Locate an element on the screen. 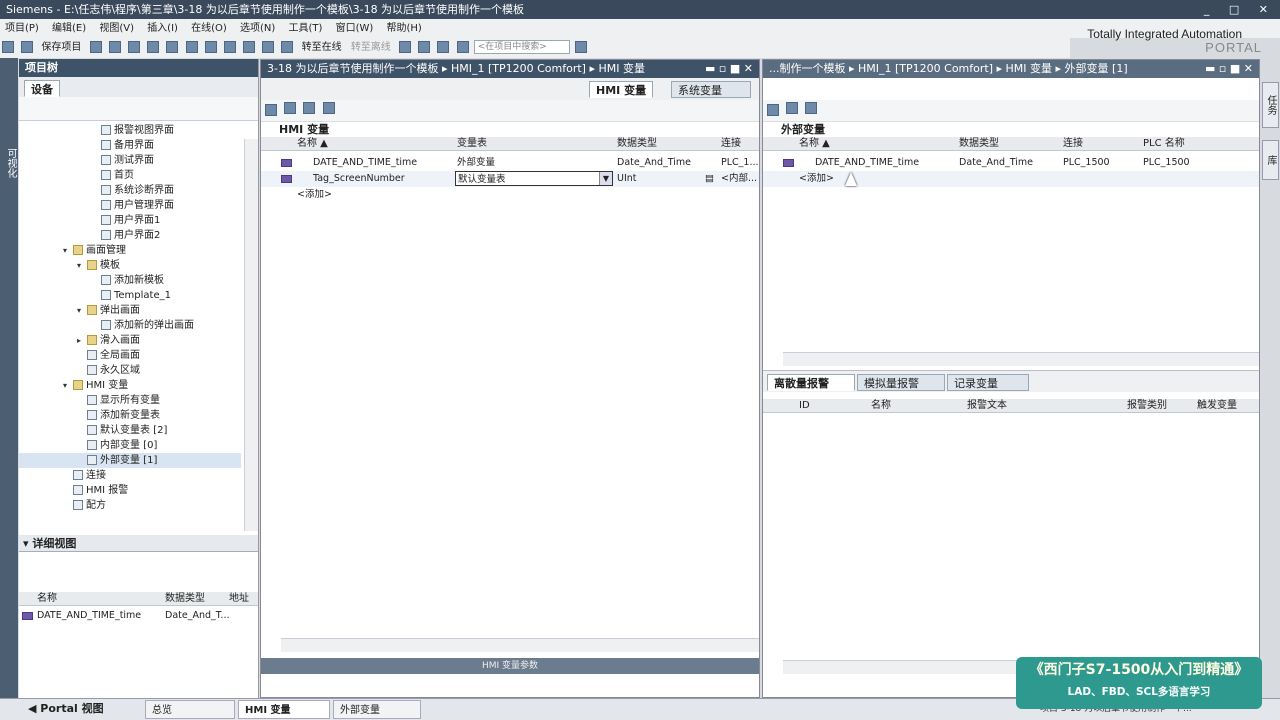 This screenshot has width=1280, height=720. undo-icon is located at coordinates (191, 47).